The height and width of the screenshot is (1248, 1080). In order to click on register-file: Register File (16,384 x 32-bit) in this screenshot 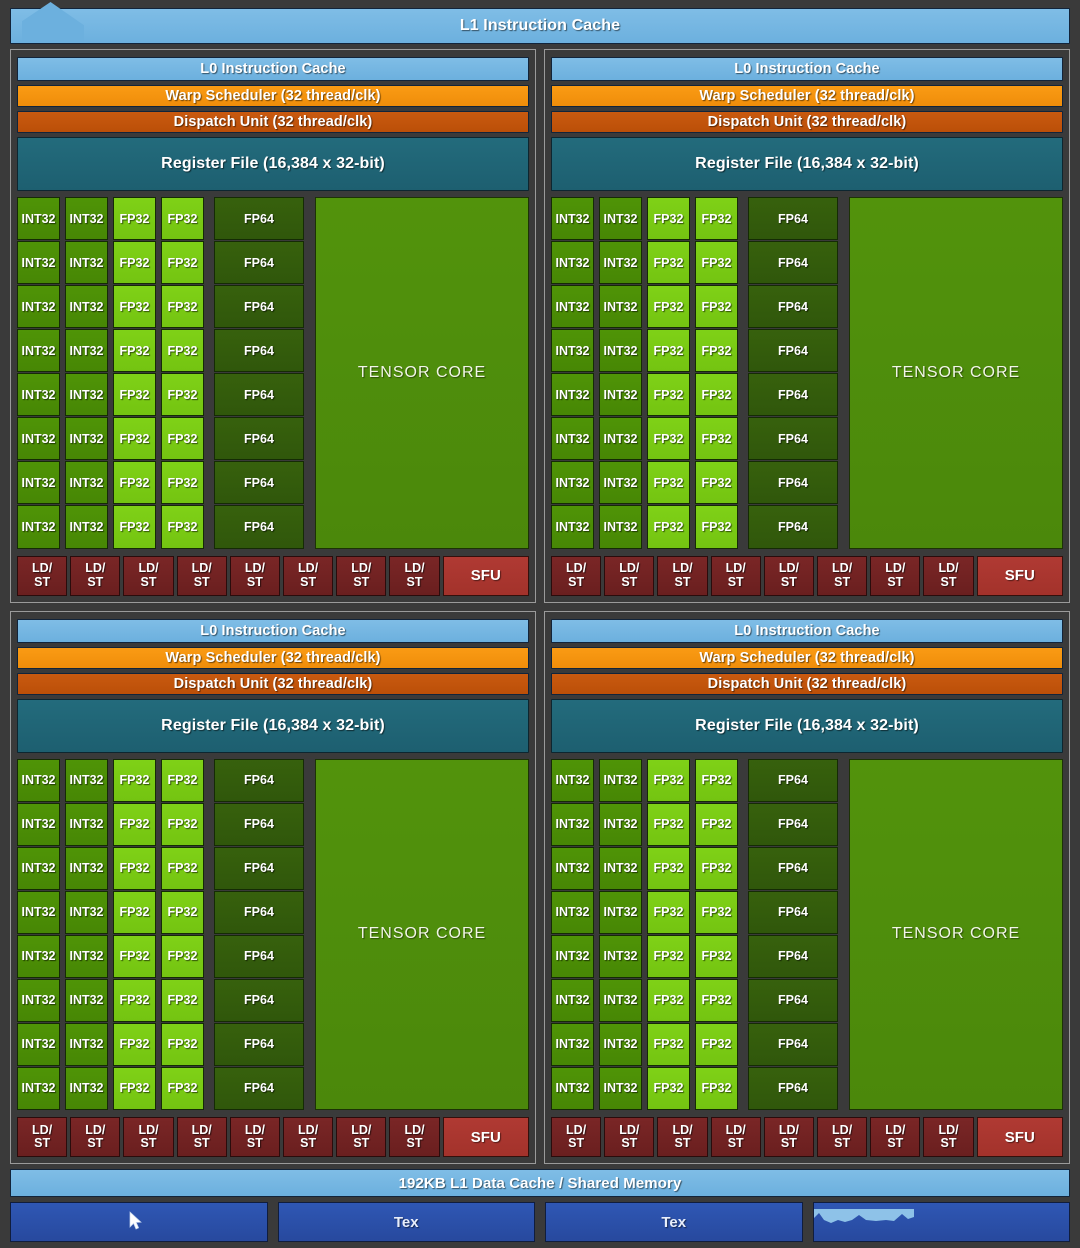, I will do `click(807, 725)`.